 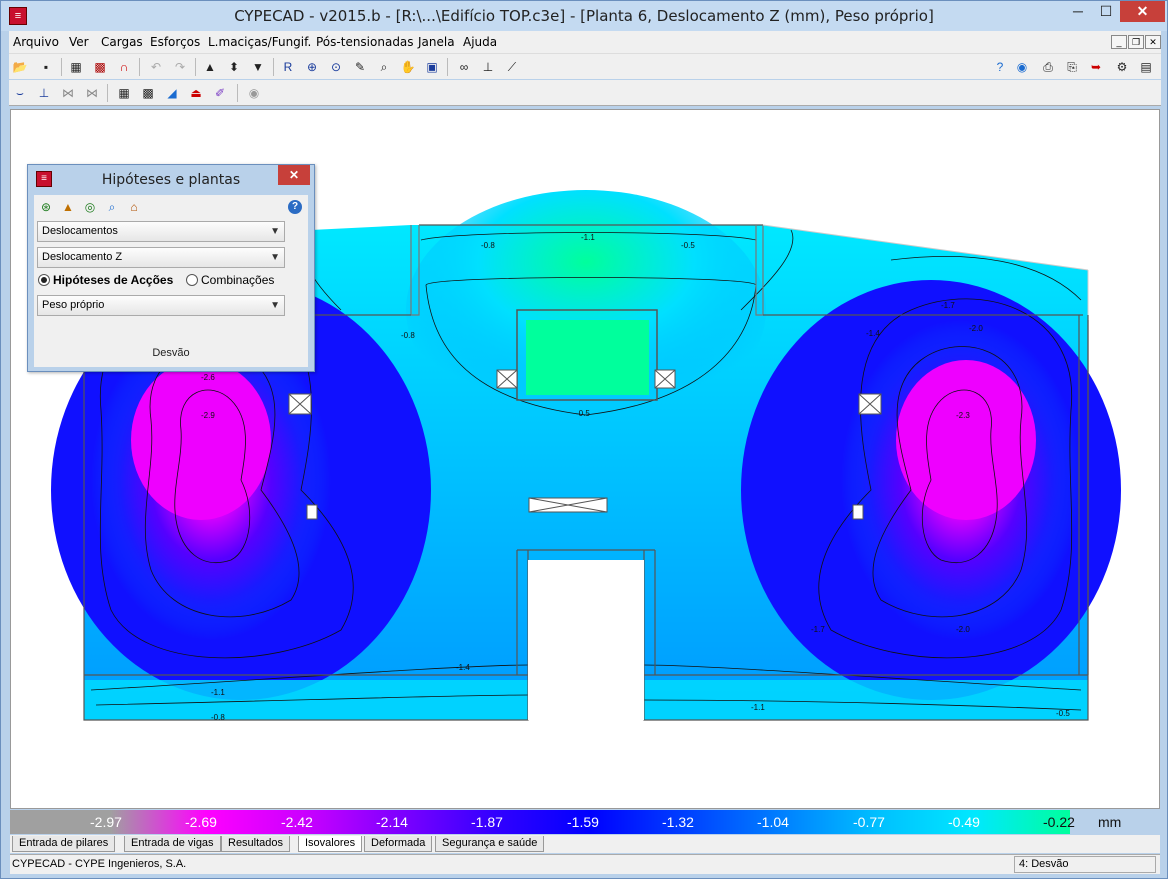 What do you see at coordinates (180, 67) in the screenshot?
I see `redo-icon: ↷` at bounding box center [180, 67].